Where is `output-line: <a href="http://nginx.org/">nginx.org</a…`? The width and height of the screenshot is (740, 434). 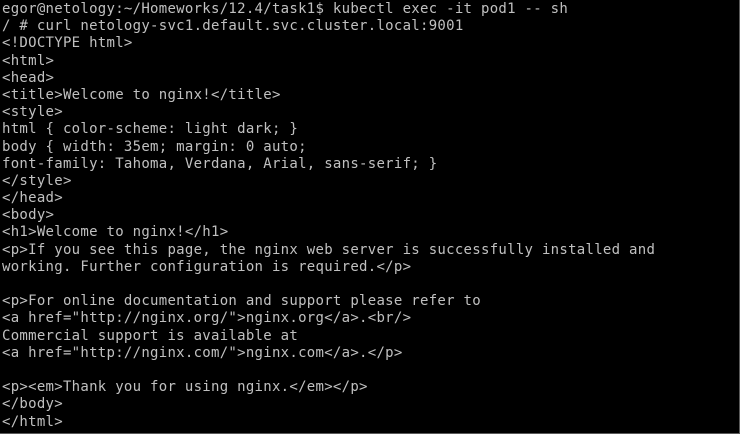
output-line: <a href="http://nginx.org/">nginx.org</a… is located at coordinates (207, 318).